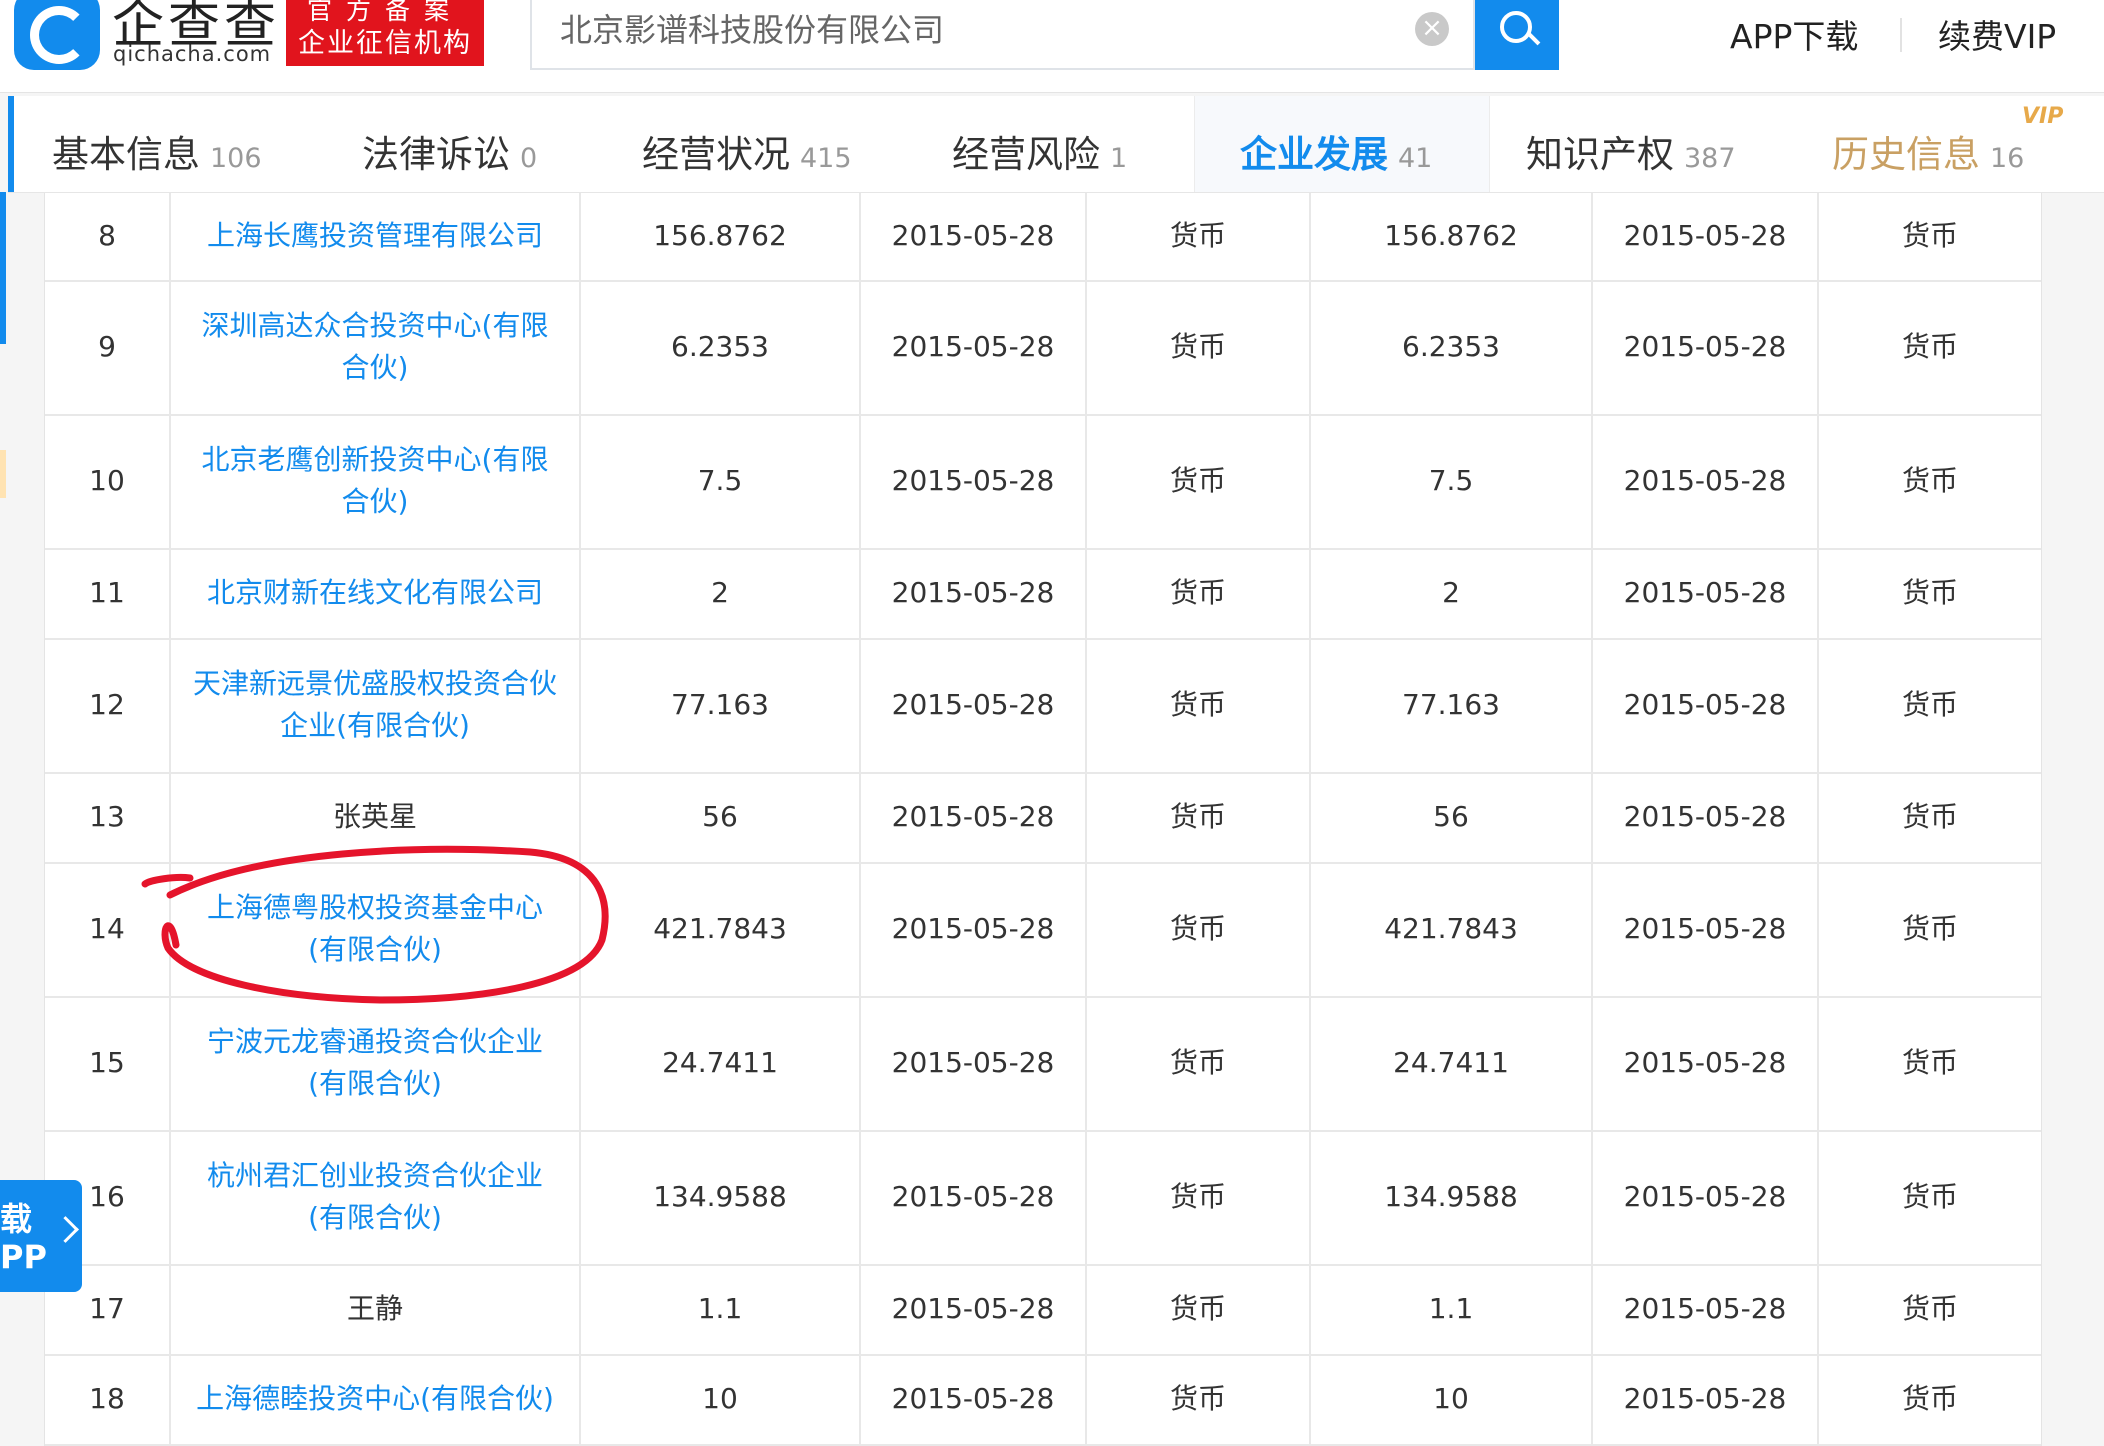  Describe the element at coordinates (719, 929) in the screenshot. I see `cell-subscribed-amount: 421.7843` at that location.